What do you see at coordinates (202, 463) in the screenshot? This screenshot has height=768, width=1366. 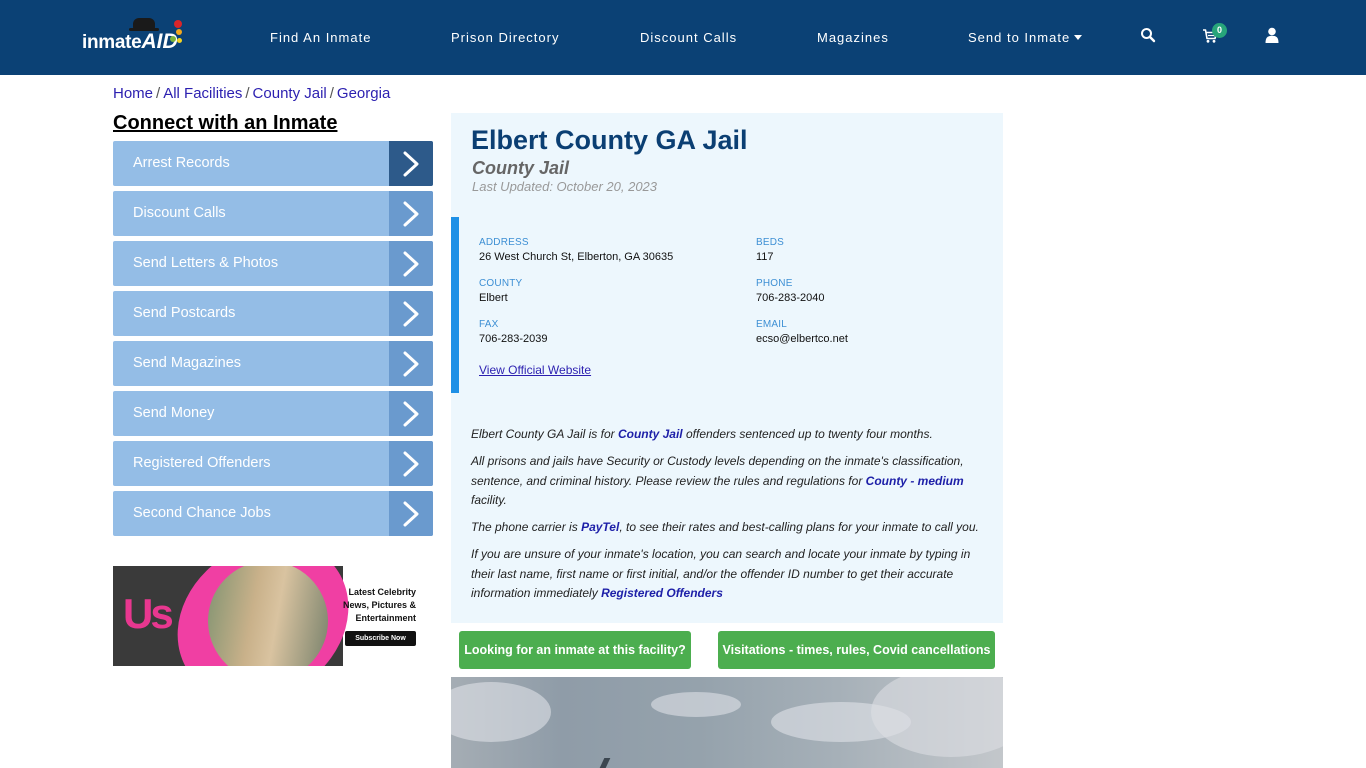 I see `sidebar-item-label: Registered Offenders` at bounding box center [202, 463].